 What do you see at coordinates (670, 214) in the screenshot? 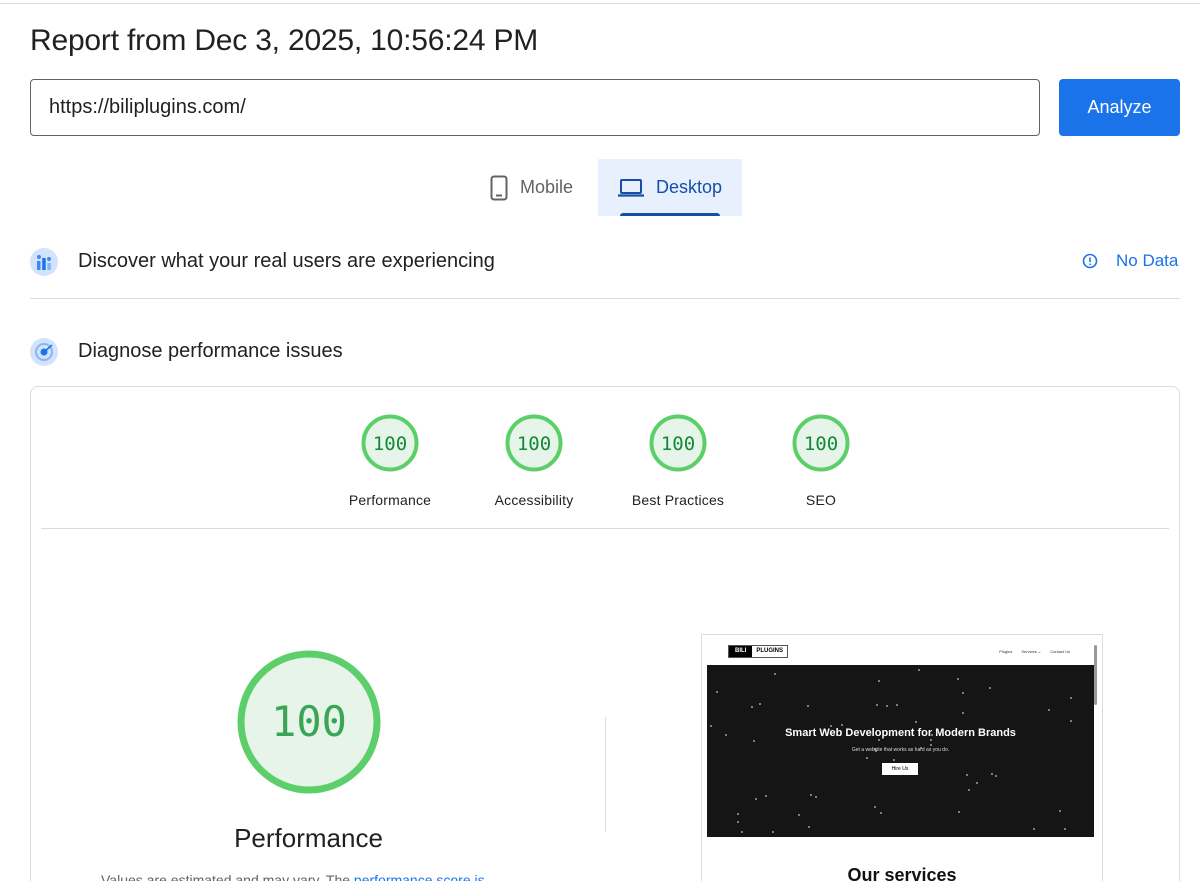
I see `selected-tab-indicator` at bounding box center [670, 214].